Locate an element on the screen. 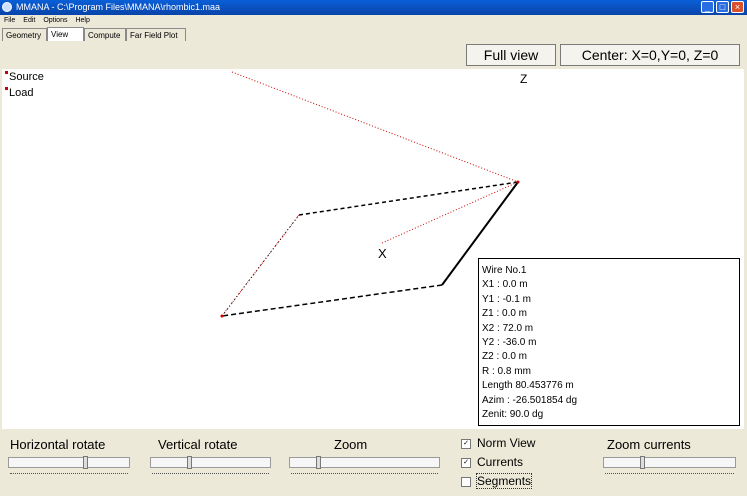 This screenshot has width=747, height=496. current-line-center is located at coordinates (450, 212).